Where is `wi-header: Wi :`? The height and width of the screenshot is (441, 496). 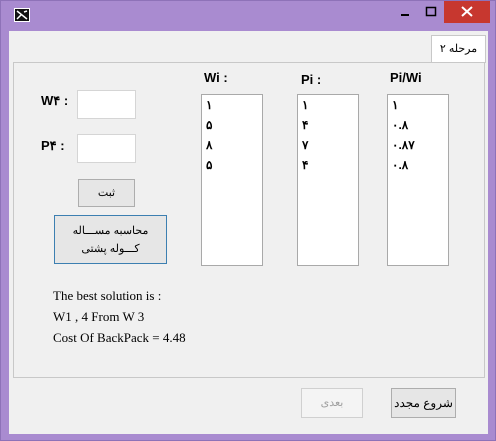 wi-header: Wi : is located at coordinates (216, 77).